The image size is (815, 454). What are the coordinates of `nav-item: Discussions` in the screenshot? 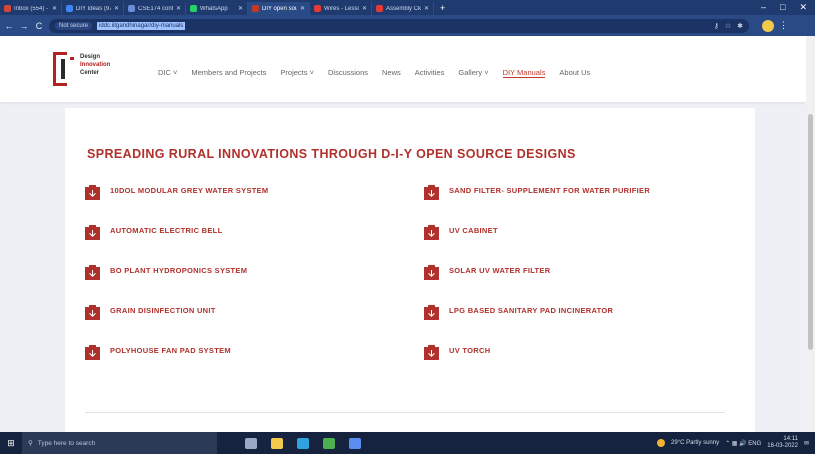 It's located at (348, 73).